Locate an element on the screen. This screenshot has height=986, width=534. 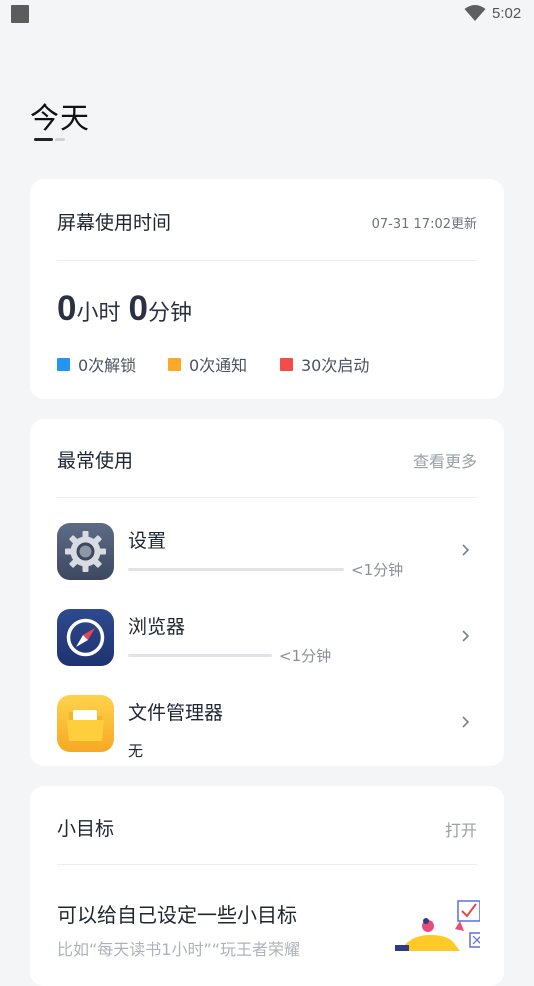
settings-gear-icon is located at coordinates (85, 551).